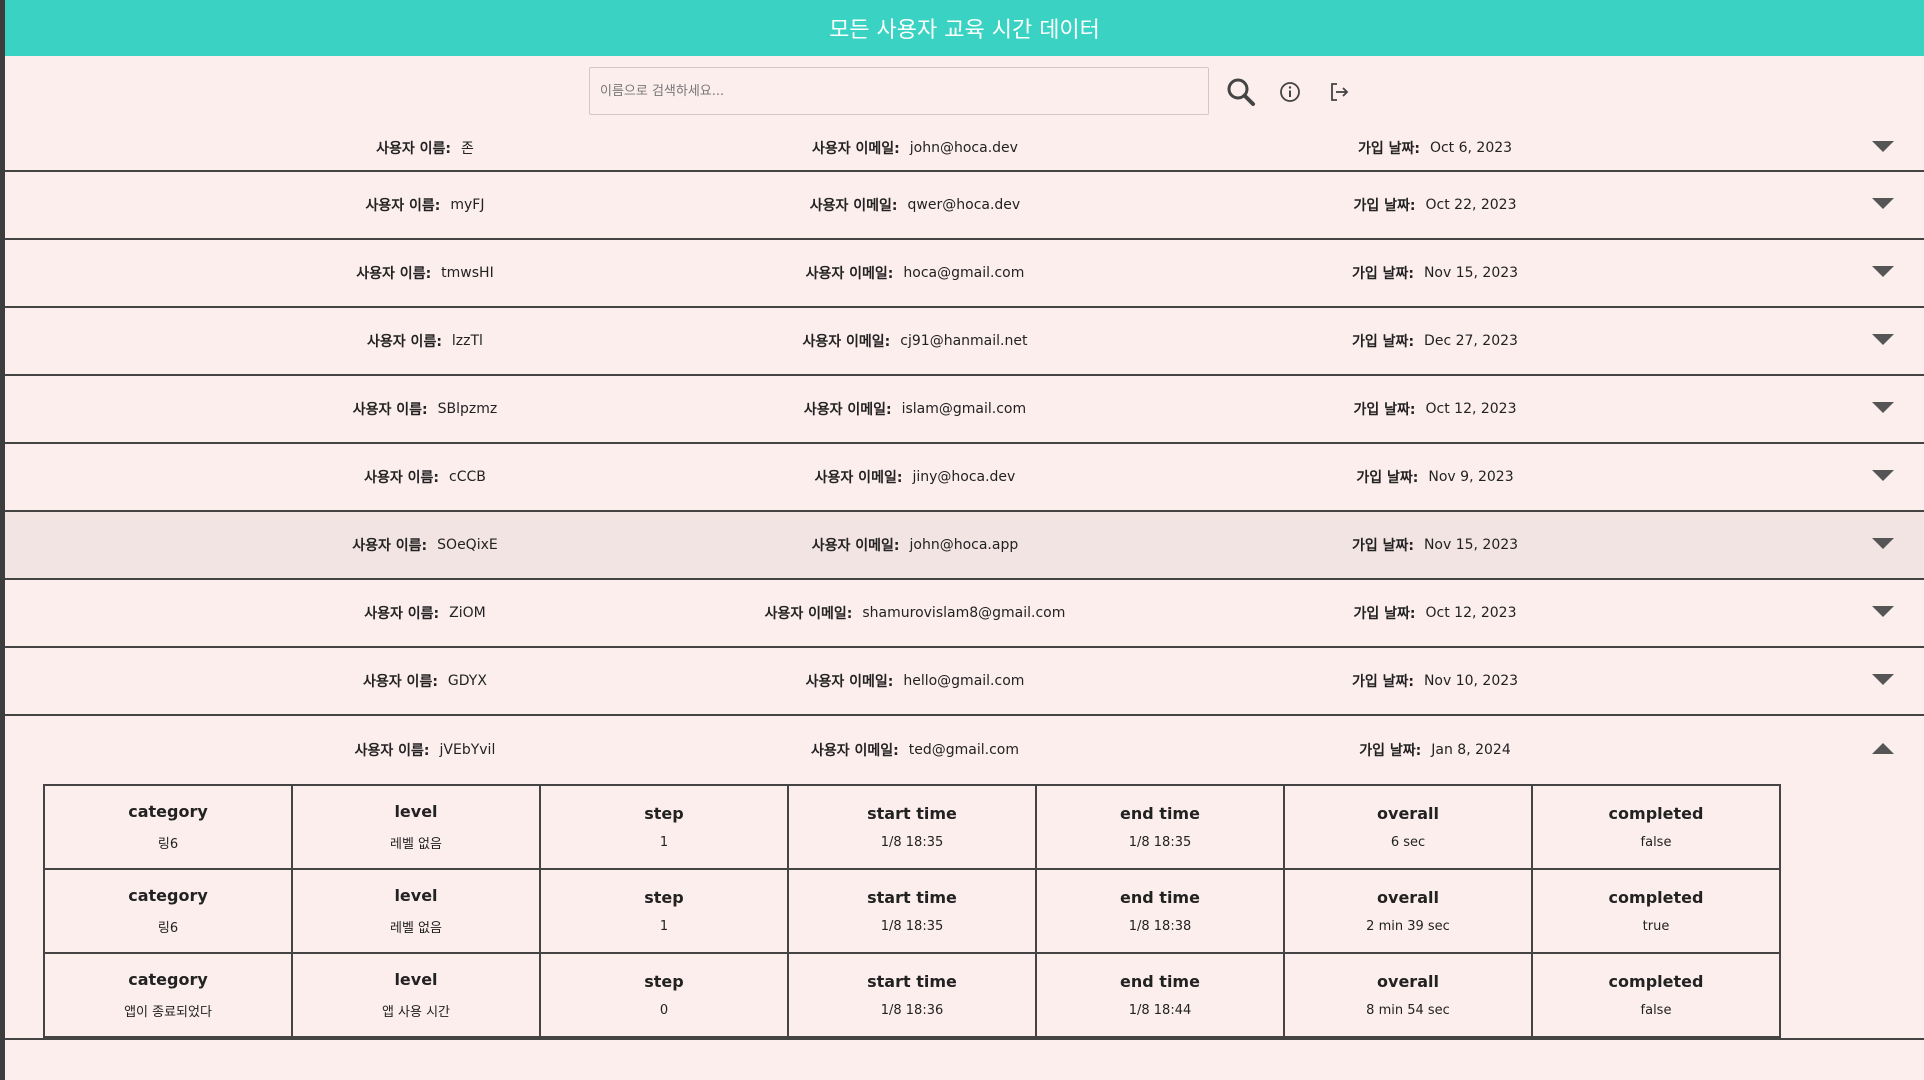 This screenshot has width=1924, height=1080. I want to click on search-button, so click(1241, 92).